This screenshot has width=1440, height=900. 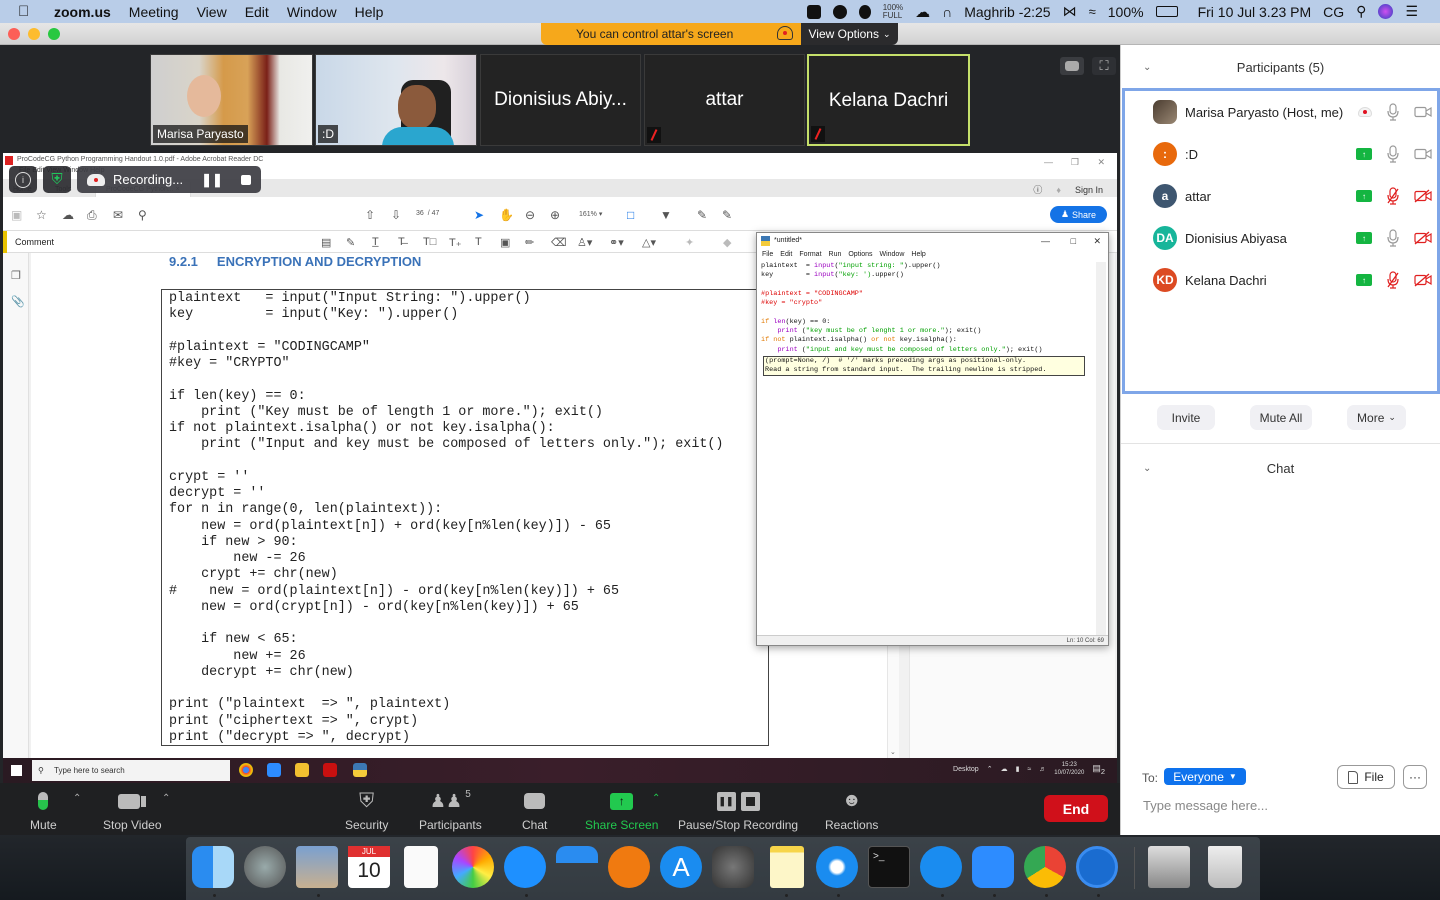 What do you see at coordinates (1018, 769) in the screenshot?
I see `microphone-tray-icon: ▮` at bounding box center [1018, 769].